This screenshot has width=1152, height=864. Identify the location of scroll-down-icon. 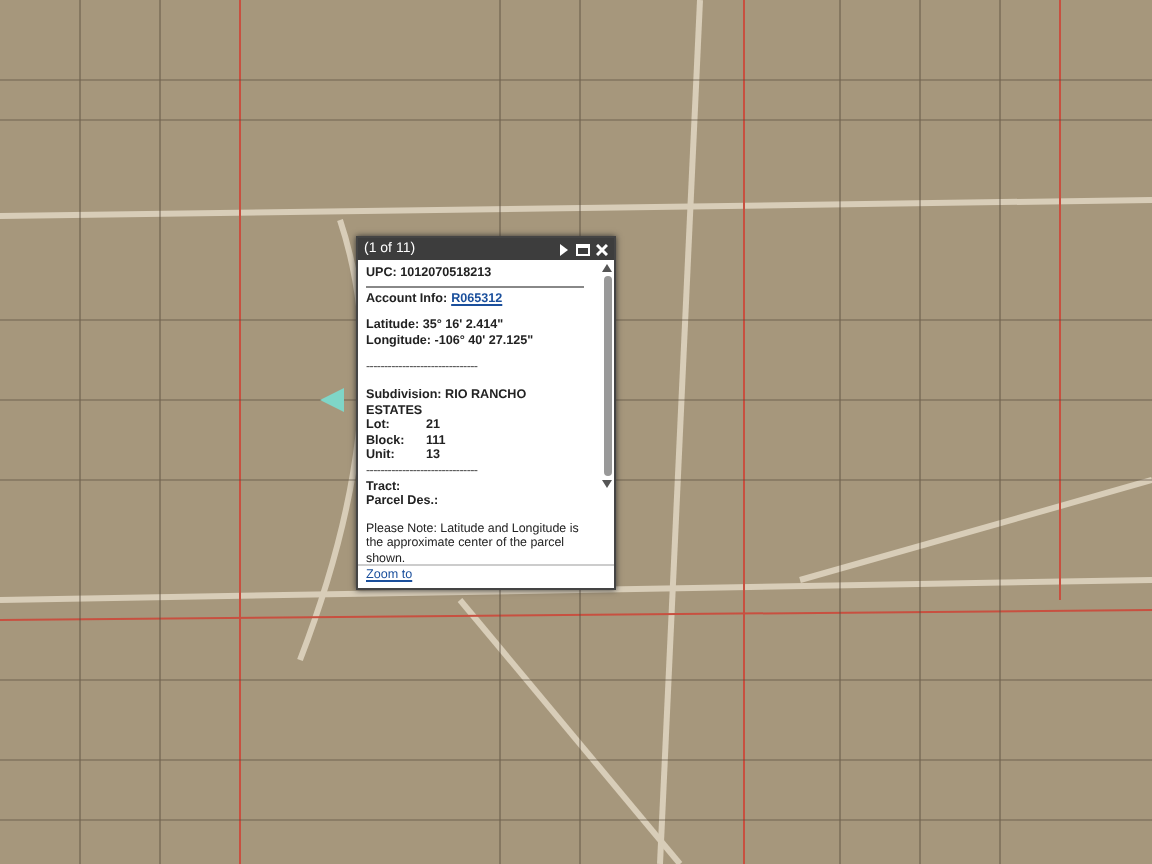
(607, 484).